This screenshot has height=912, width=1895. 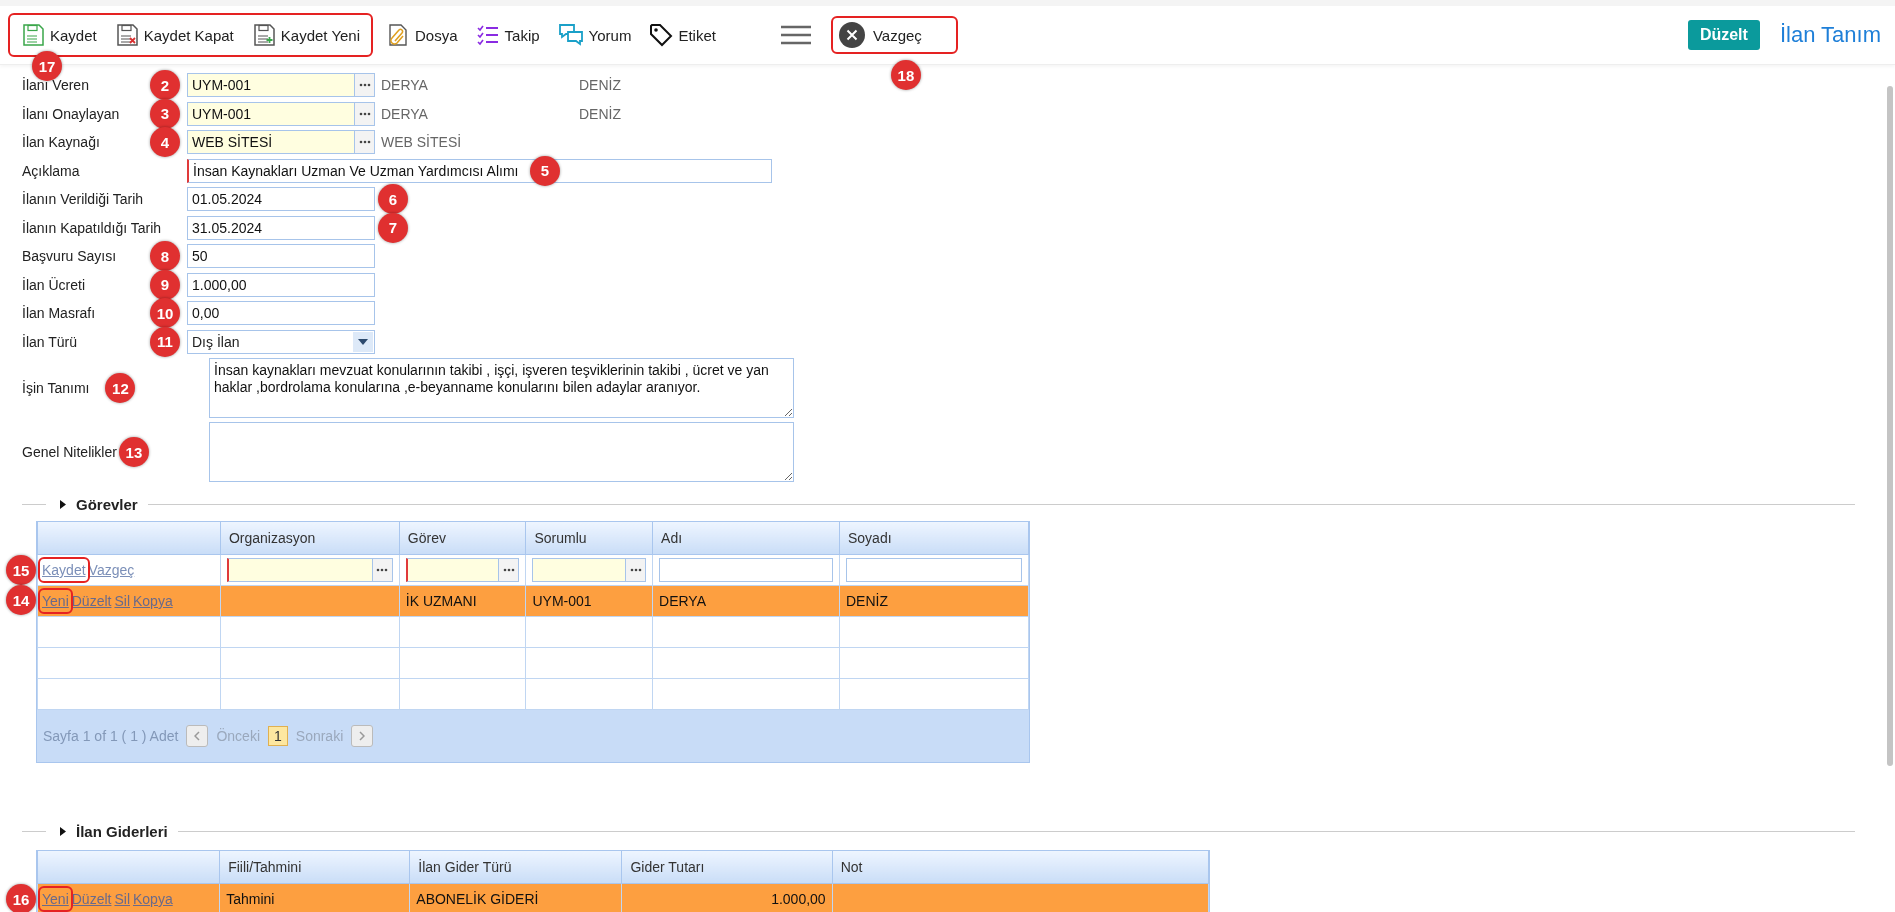 I want to click on callout-badge: 4, so click(x=165, y=142).